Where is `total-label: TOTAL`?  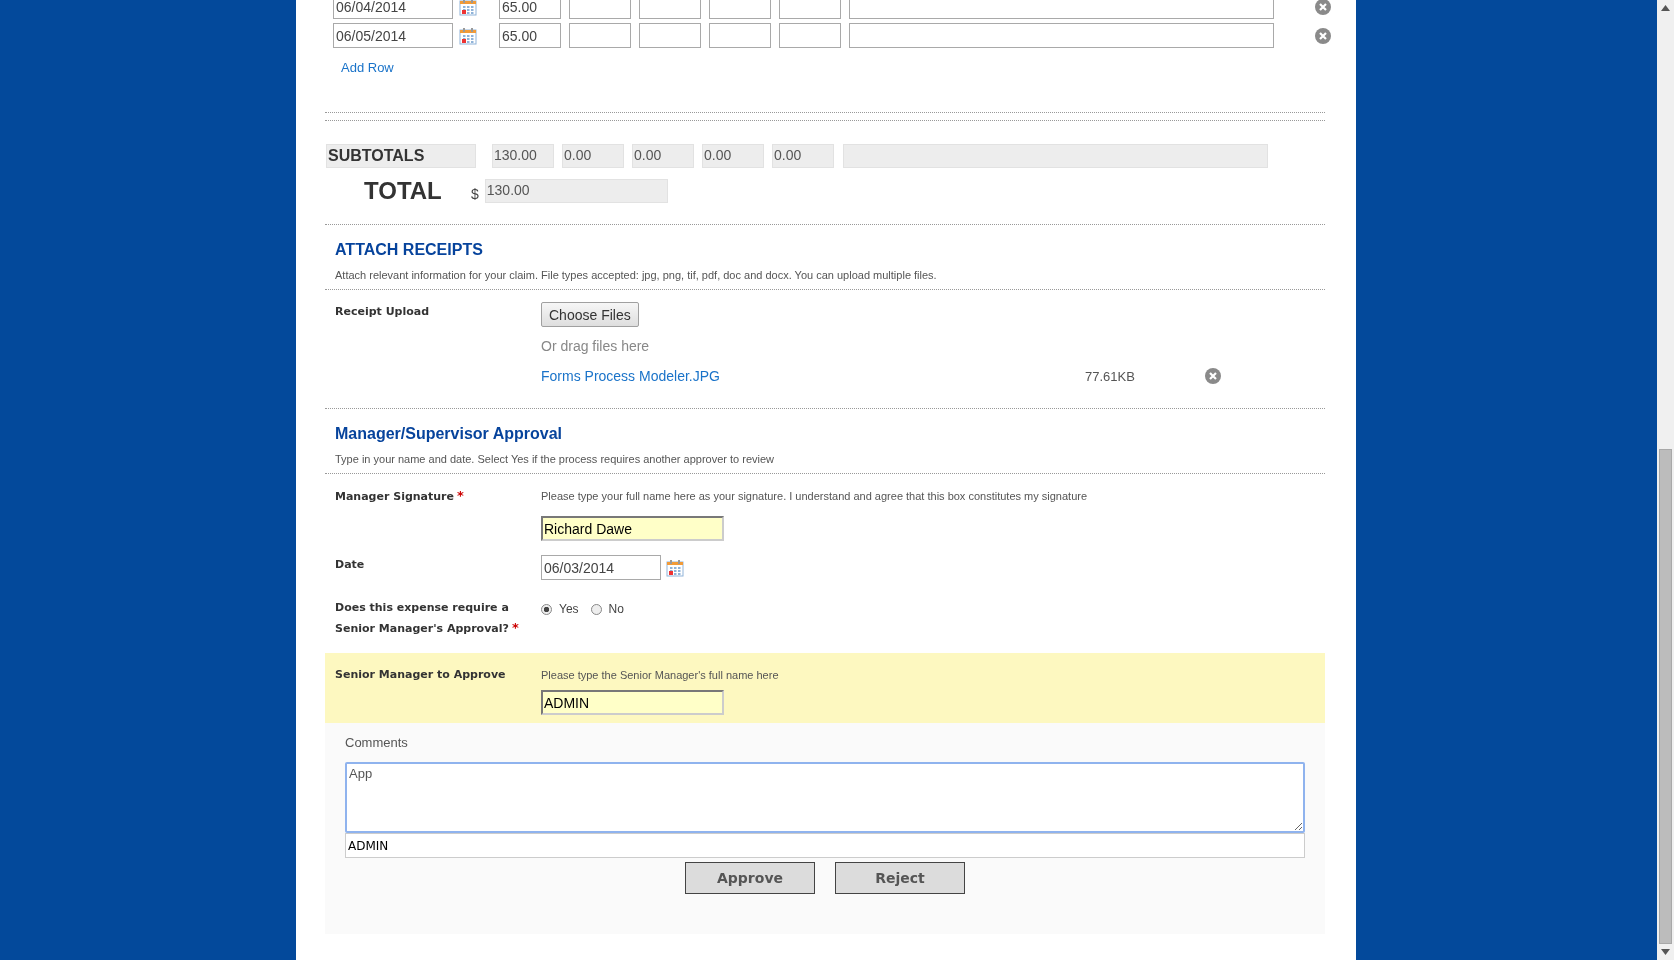
total-label: TOTAL is located at coordinates (403, 191).